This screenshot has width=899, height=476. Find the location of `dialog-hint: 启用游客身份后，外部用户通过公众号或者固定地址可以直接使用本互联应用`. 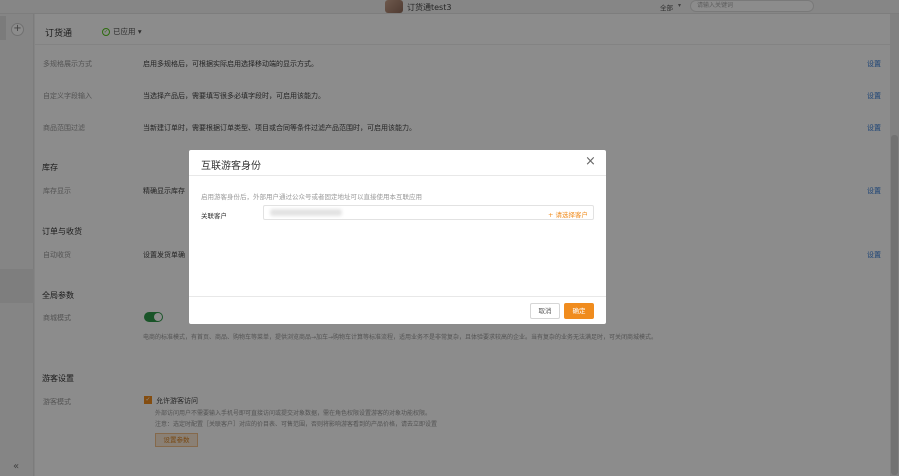

dialog-hint: 启用游客身份后，外部用户通过公众号或者固定地址可以直接使用本互联应用 is located at coordinates (311, 197).